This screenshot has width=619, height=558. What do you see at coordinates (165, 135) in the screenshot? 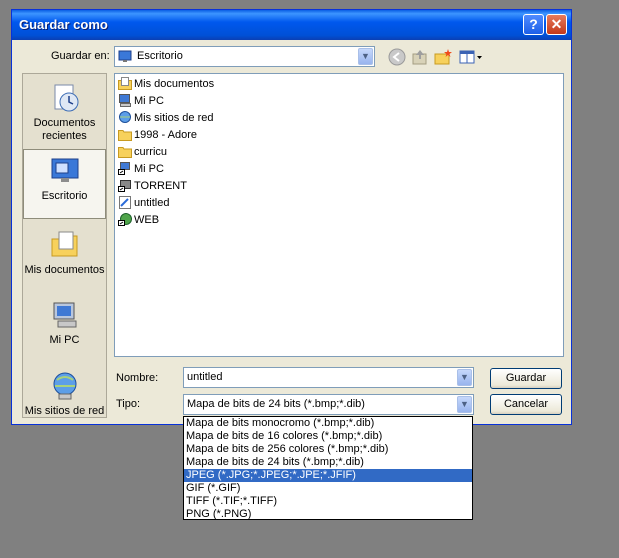
I see `file-name: 1998 - Adore` at bounding box center [165, 135].